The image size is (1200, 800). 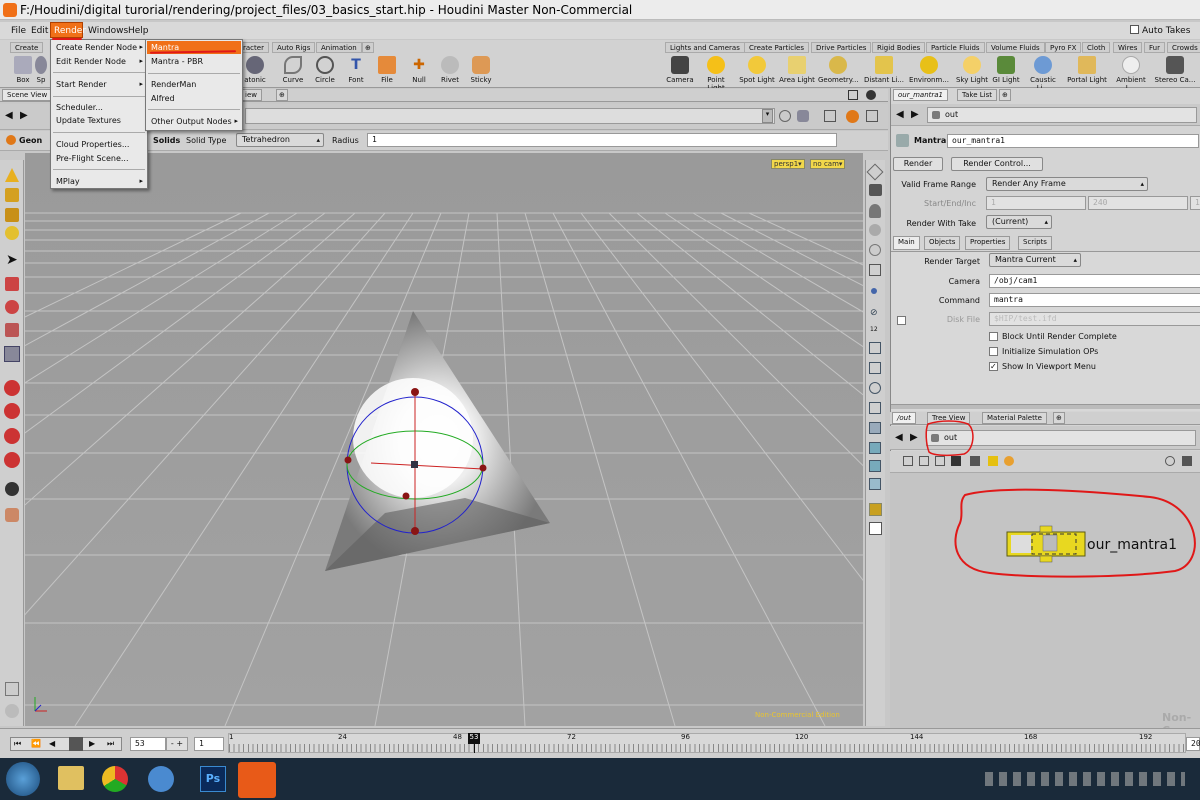 What do you see at coordinates (797, 70) in the screenshot?
I see `tool-area-light: Area Light` at bounding box center [797, 70].